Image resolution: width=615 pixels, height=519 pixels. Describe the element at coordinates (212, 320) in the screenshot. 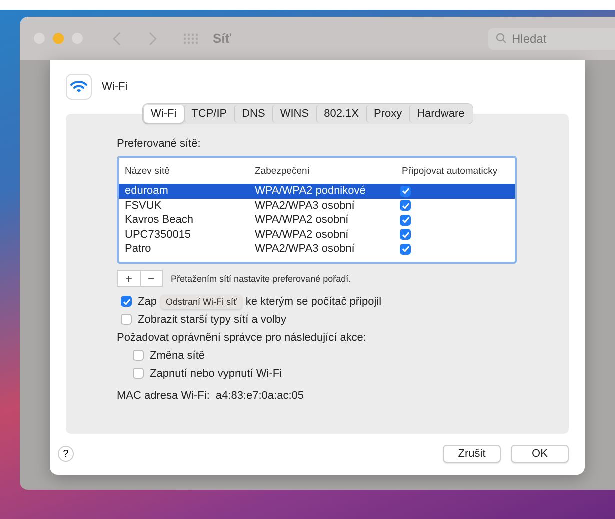

I see `option-label: Zobrazit starší typy sítí a volby` at that location.